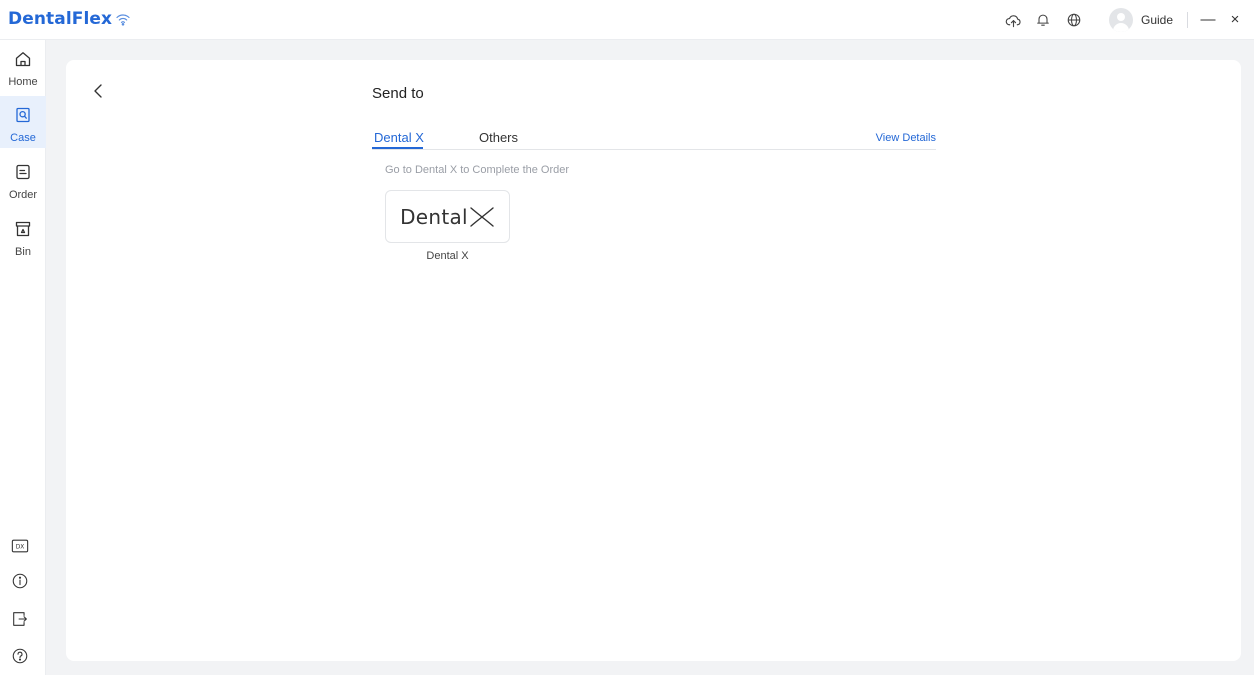  Describe the element at coordinates (482, 216) in the screenshot. I see `x-logo-icon` at that location.